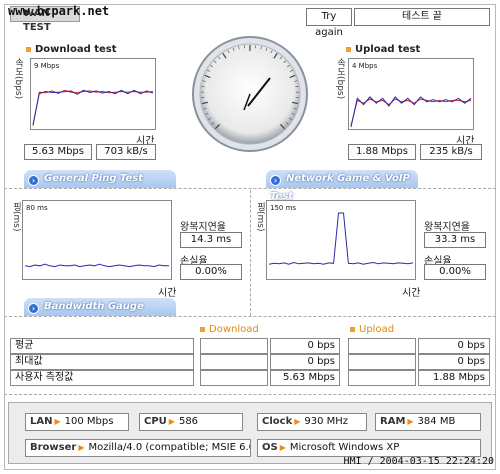 This screenshot has height=474, width=500. Describe the element at coordinates (305, 378) in the screenshot. I see `bw-row-download: 5.63 Mbps` at that location.